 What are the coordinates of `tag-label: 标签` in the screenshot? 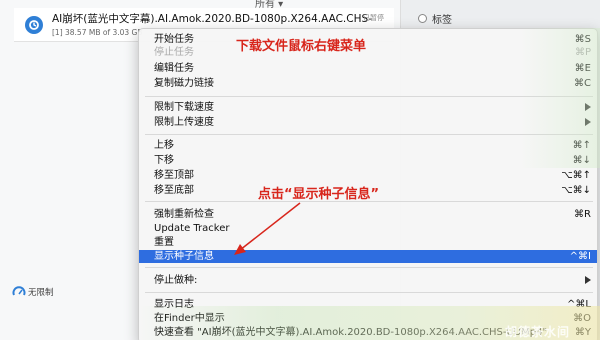 It's located at (442, 20).